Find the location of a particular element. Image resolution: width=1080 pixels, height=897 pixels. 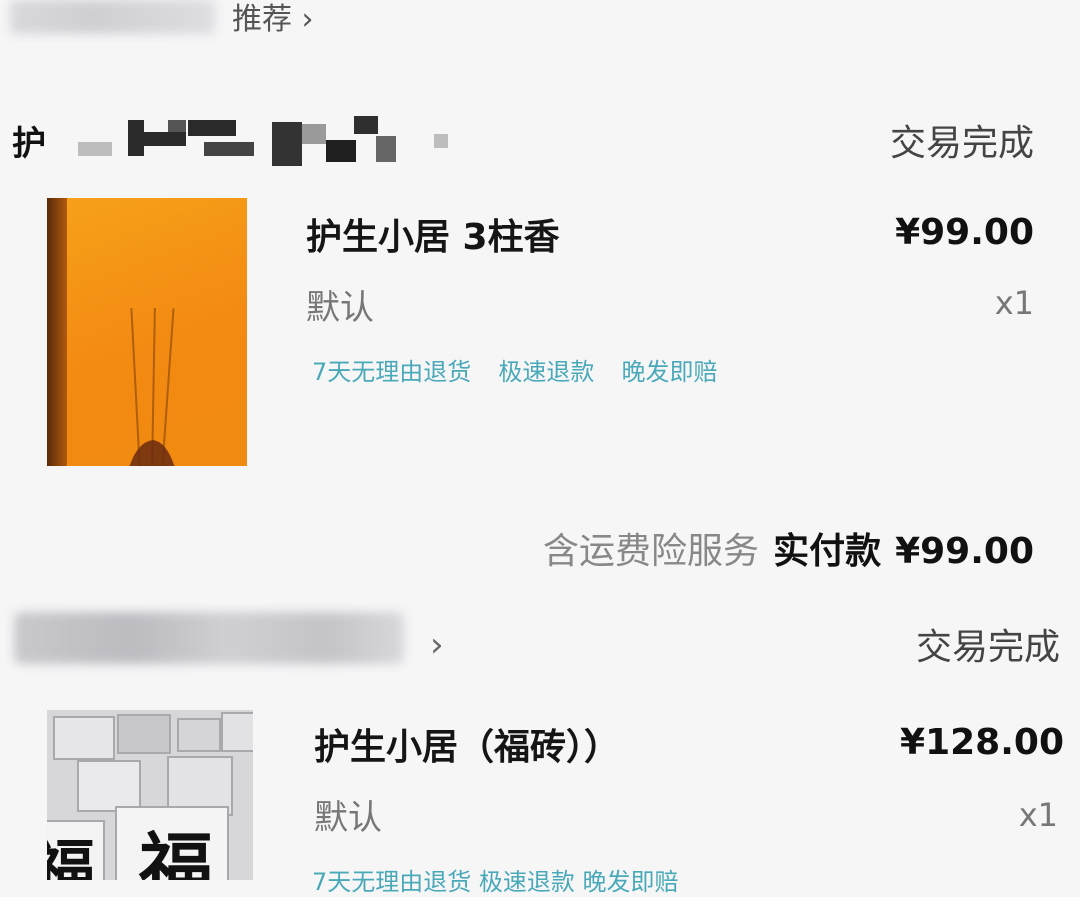

tag-return: 7天无理由退货 is located at coordinates (392, 372).